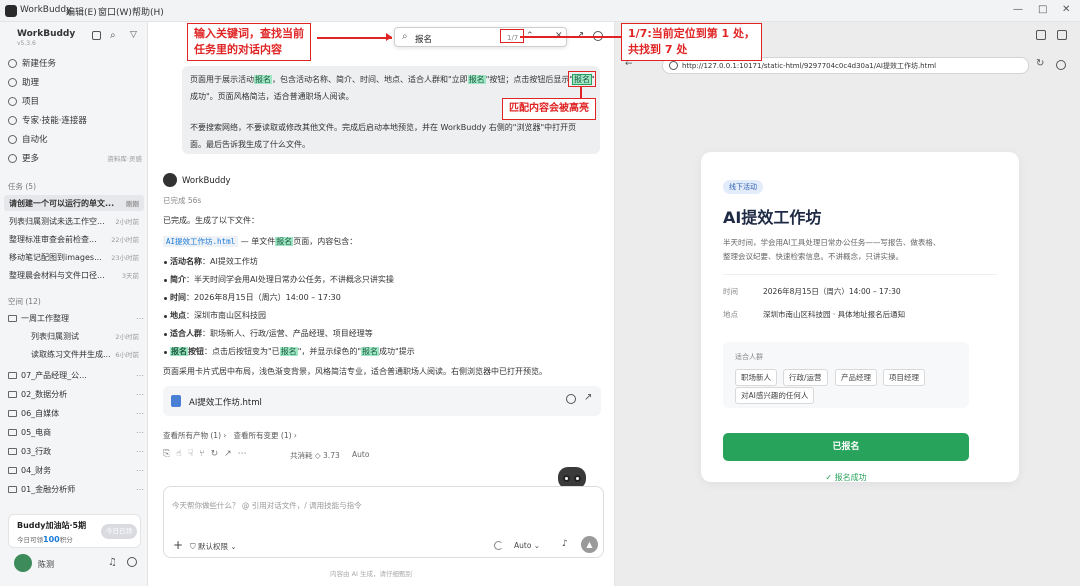  Describe the element at coordinates (76, 413) in the screenshot. I see `space-group: 06_自媒体 ⋯` at that location.